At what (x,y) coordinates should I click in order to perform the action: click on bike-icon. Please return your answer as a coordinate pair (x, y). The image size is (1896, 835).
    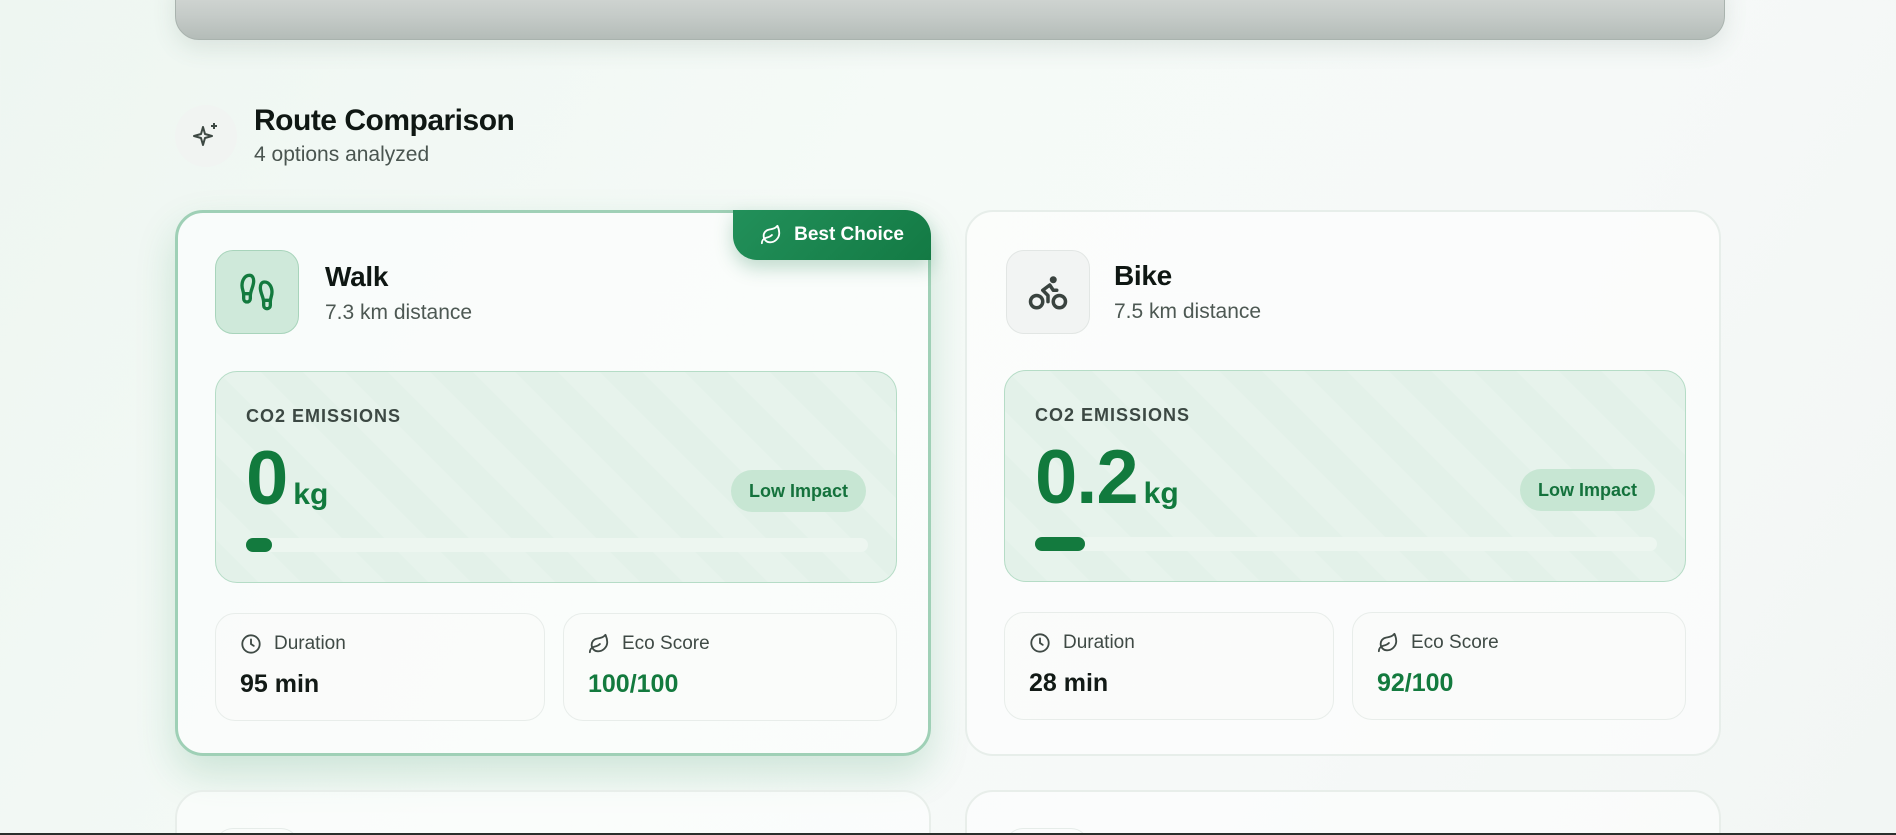
    Looking at the image, I should click on (1048, 292).